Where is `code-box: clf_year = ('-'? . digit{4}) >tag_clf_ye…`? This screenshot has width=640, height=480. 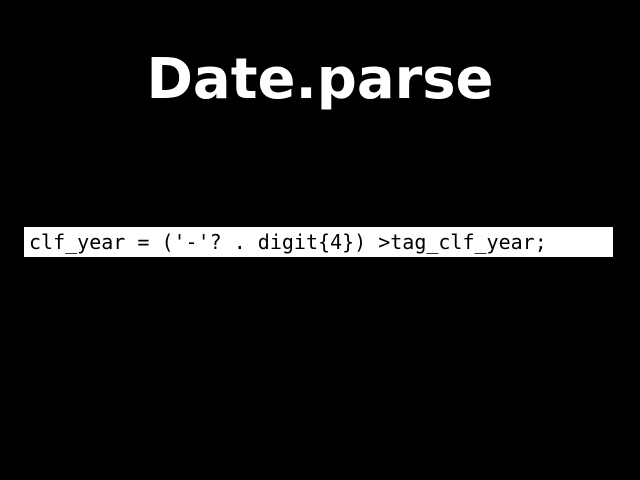 code-box: clf_year = ('-'? . digit{4}) >tag_clf_ye… is located at coordinates (318, 242).